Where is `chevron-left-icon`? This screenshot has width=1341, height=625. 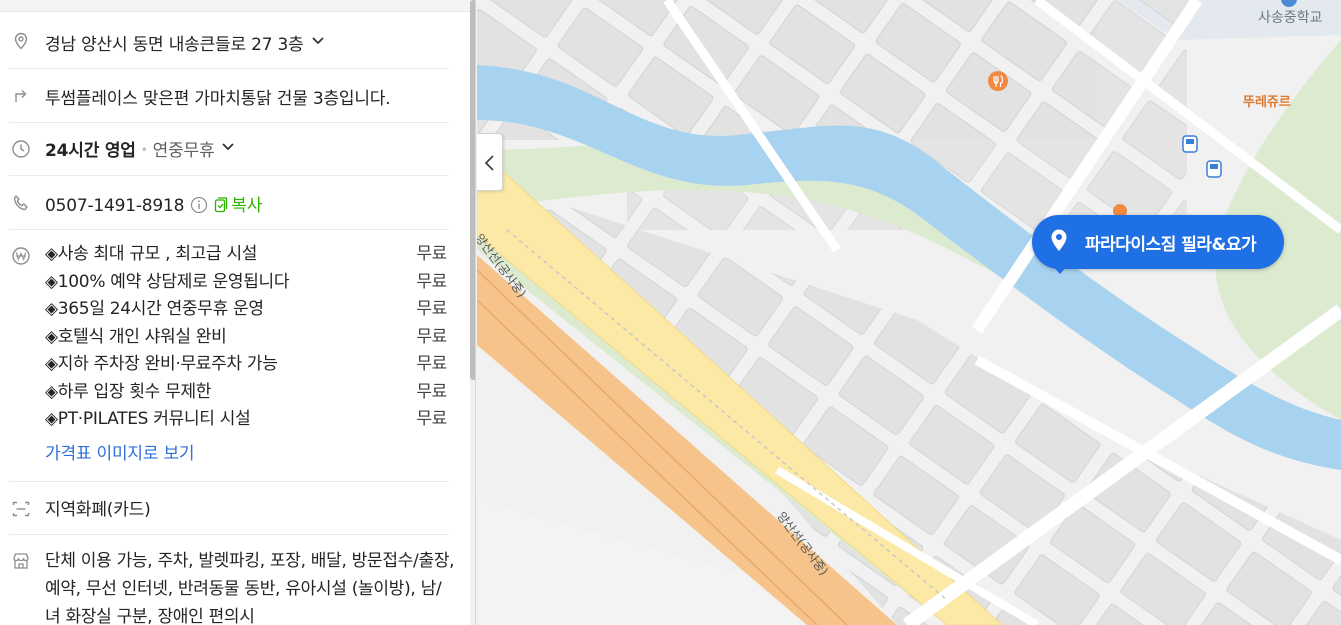 chevron-left-icon is located at coordinates (489, 163).